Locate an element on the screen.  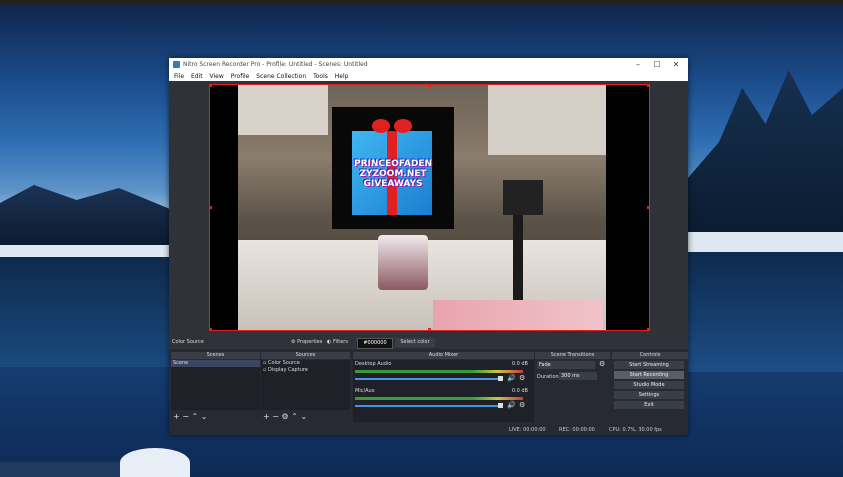
maximize-button: ☐ is located at coordinates (657, 64).